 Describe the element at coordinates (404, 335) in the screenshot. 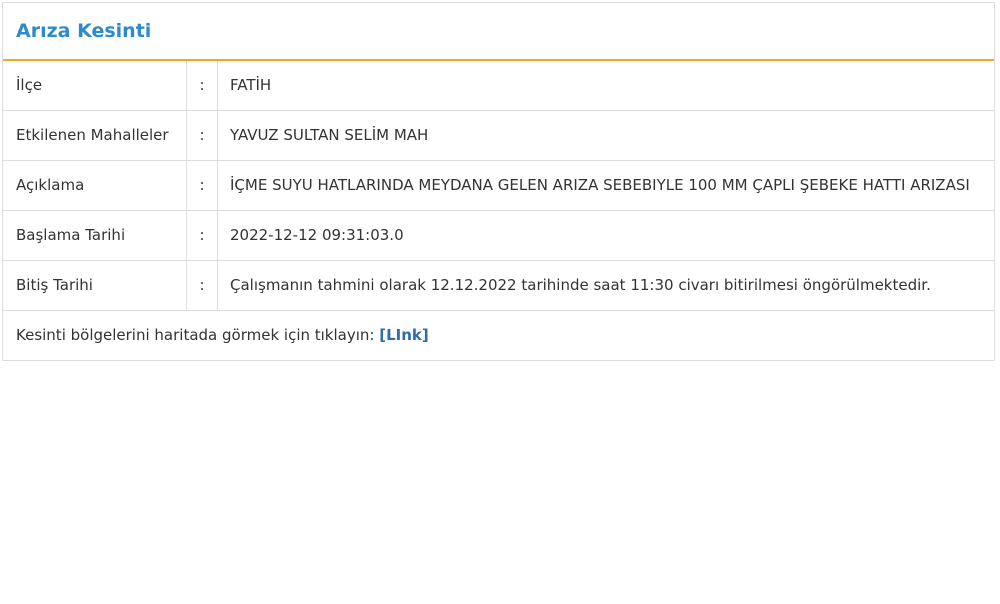

I see `map-link: LInk` at that location.